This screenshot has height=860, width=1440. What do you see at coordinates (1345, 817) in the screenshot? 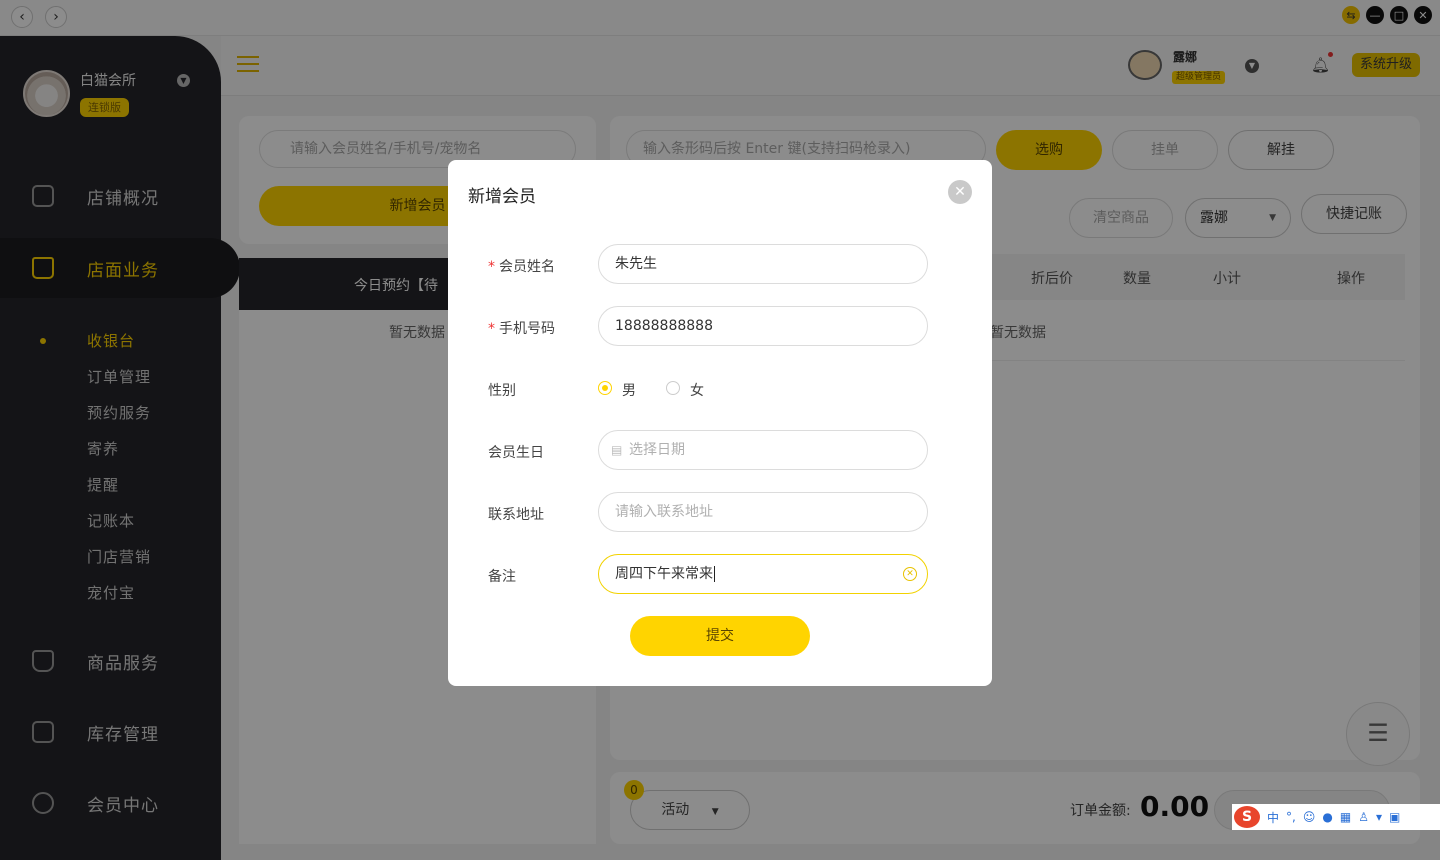
I see `keyboard-icon: ▦` at bounding box center [1345, 817].